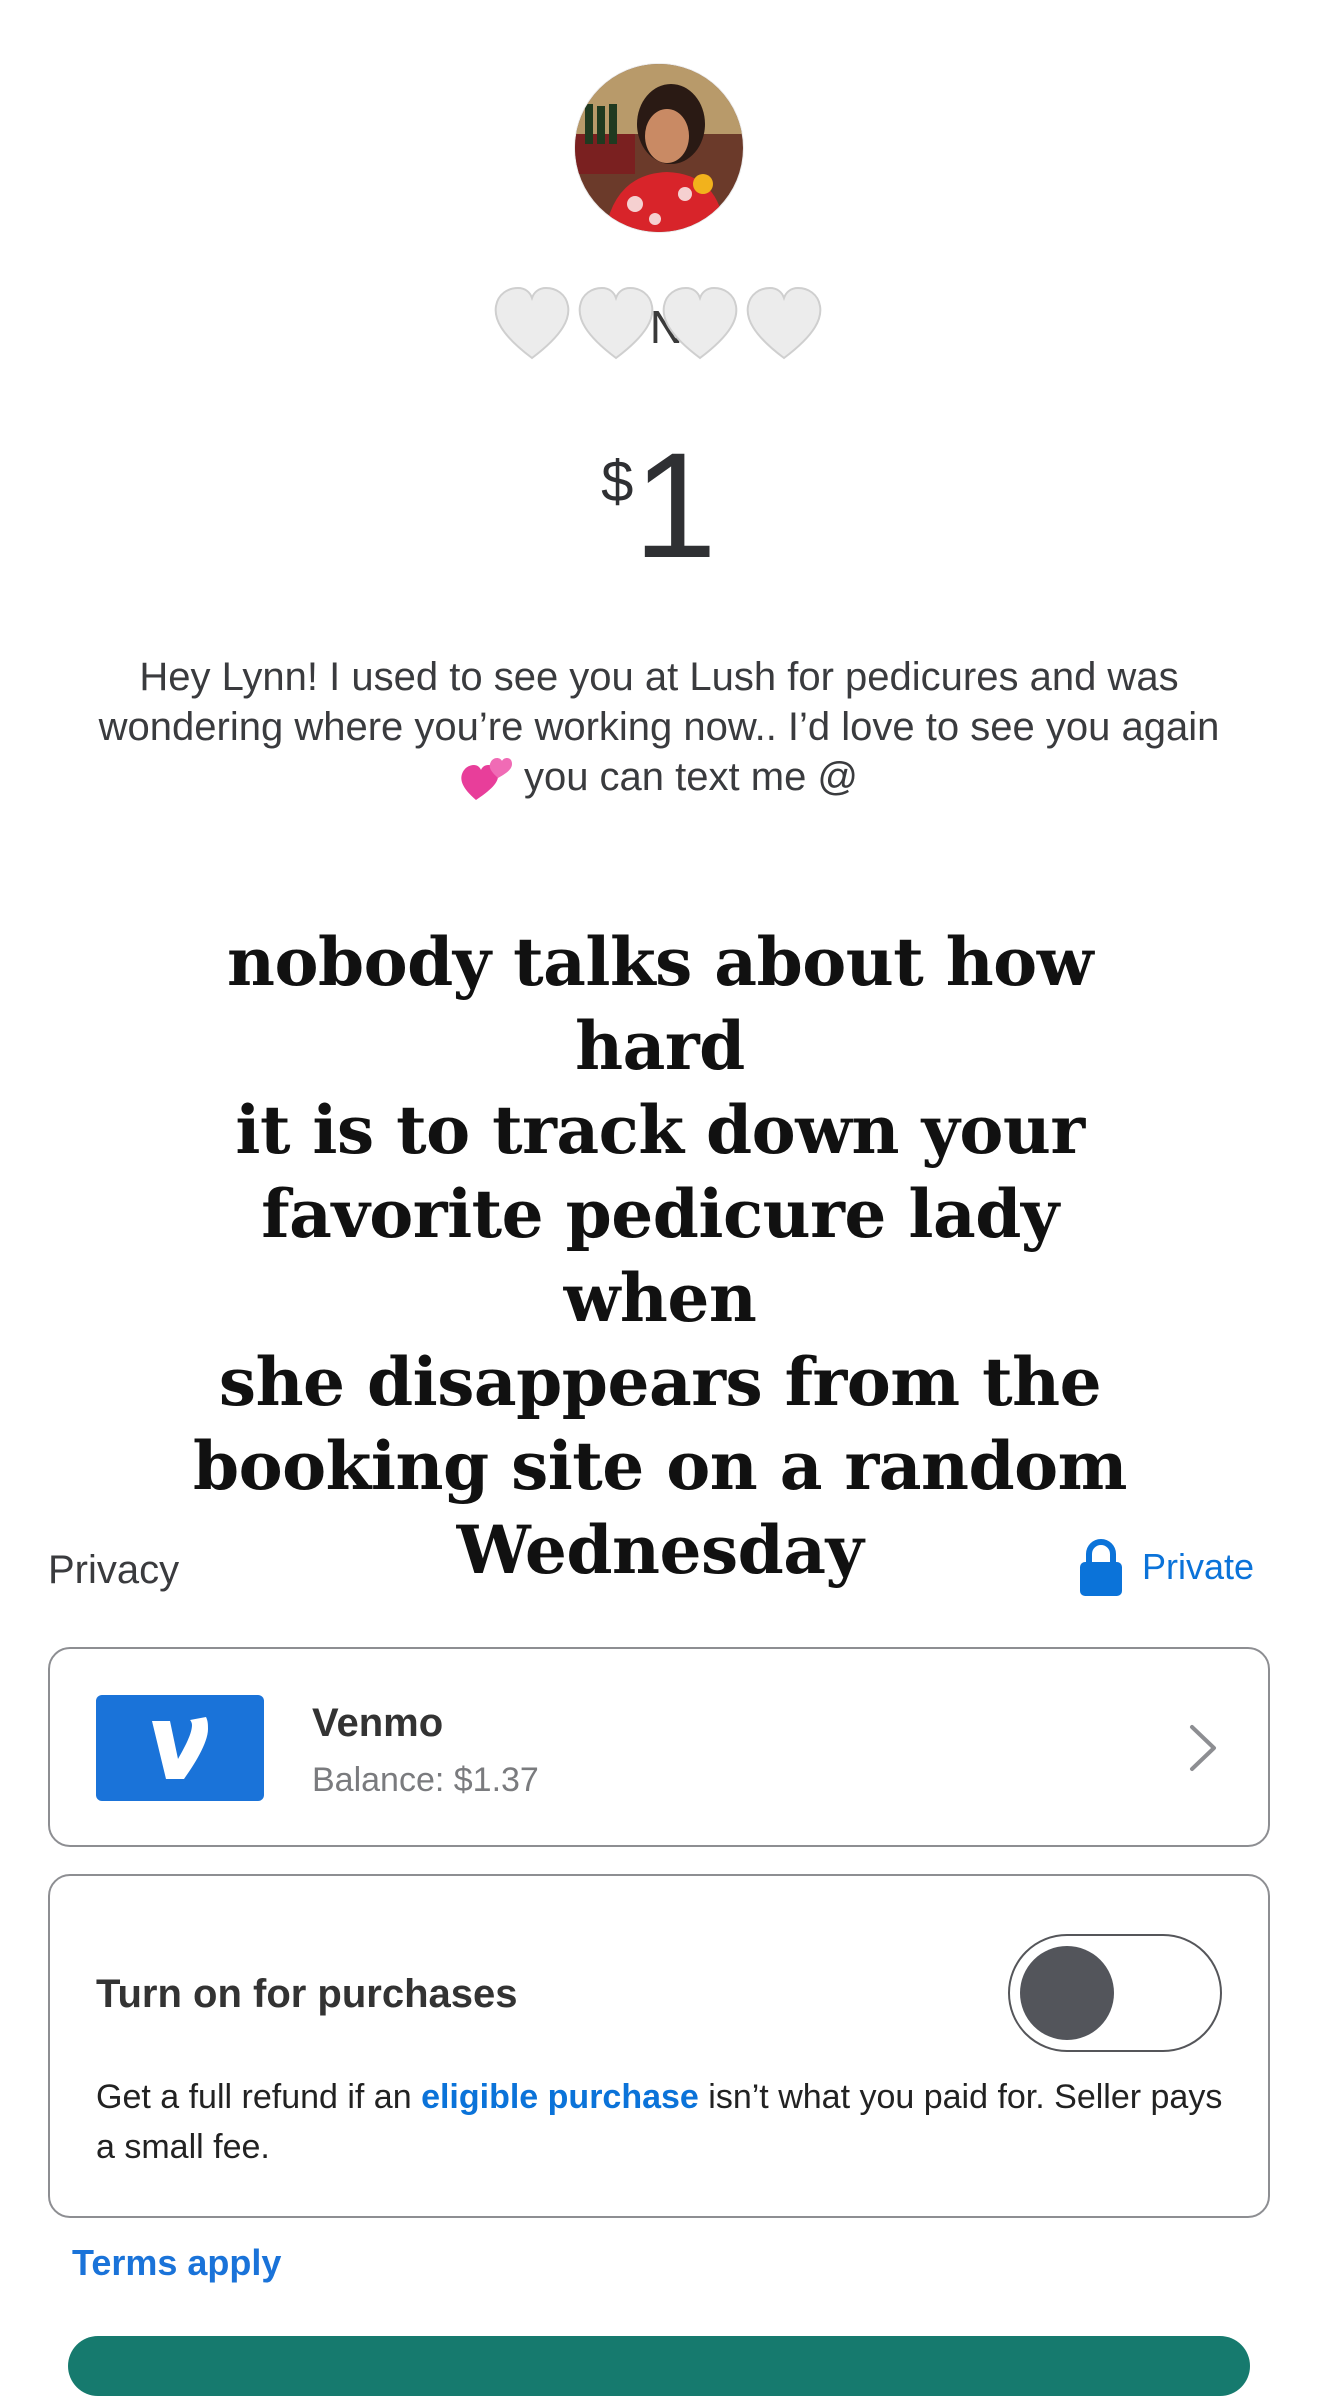  Describe the element at coordinates (114, 1570) in the screenshot. I see `privacy-label: Privacy` at that location.